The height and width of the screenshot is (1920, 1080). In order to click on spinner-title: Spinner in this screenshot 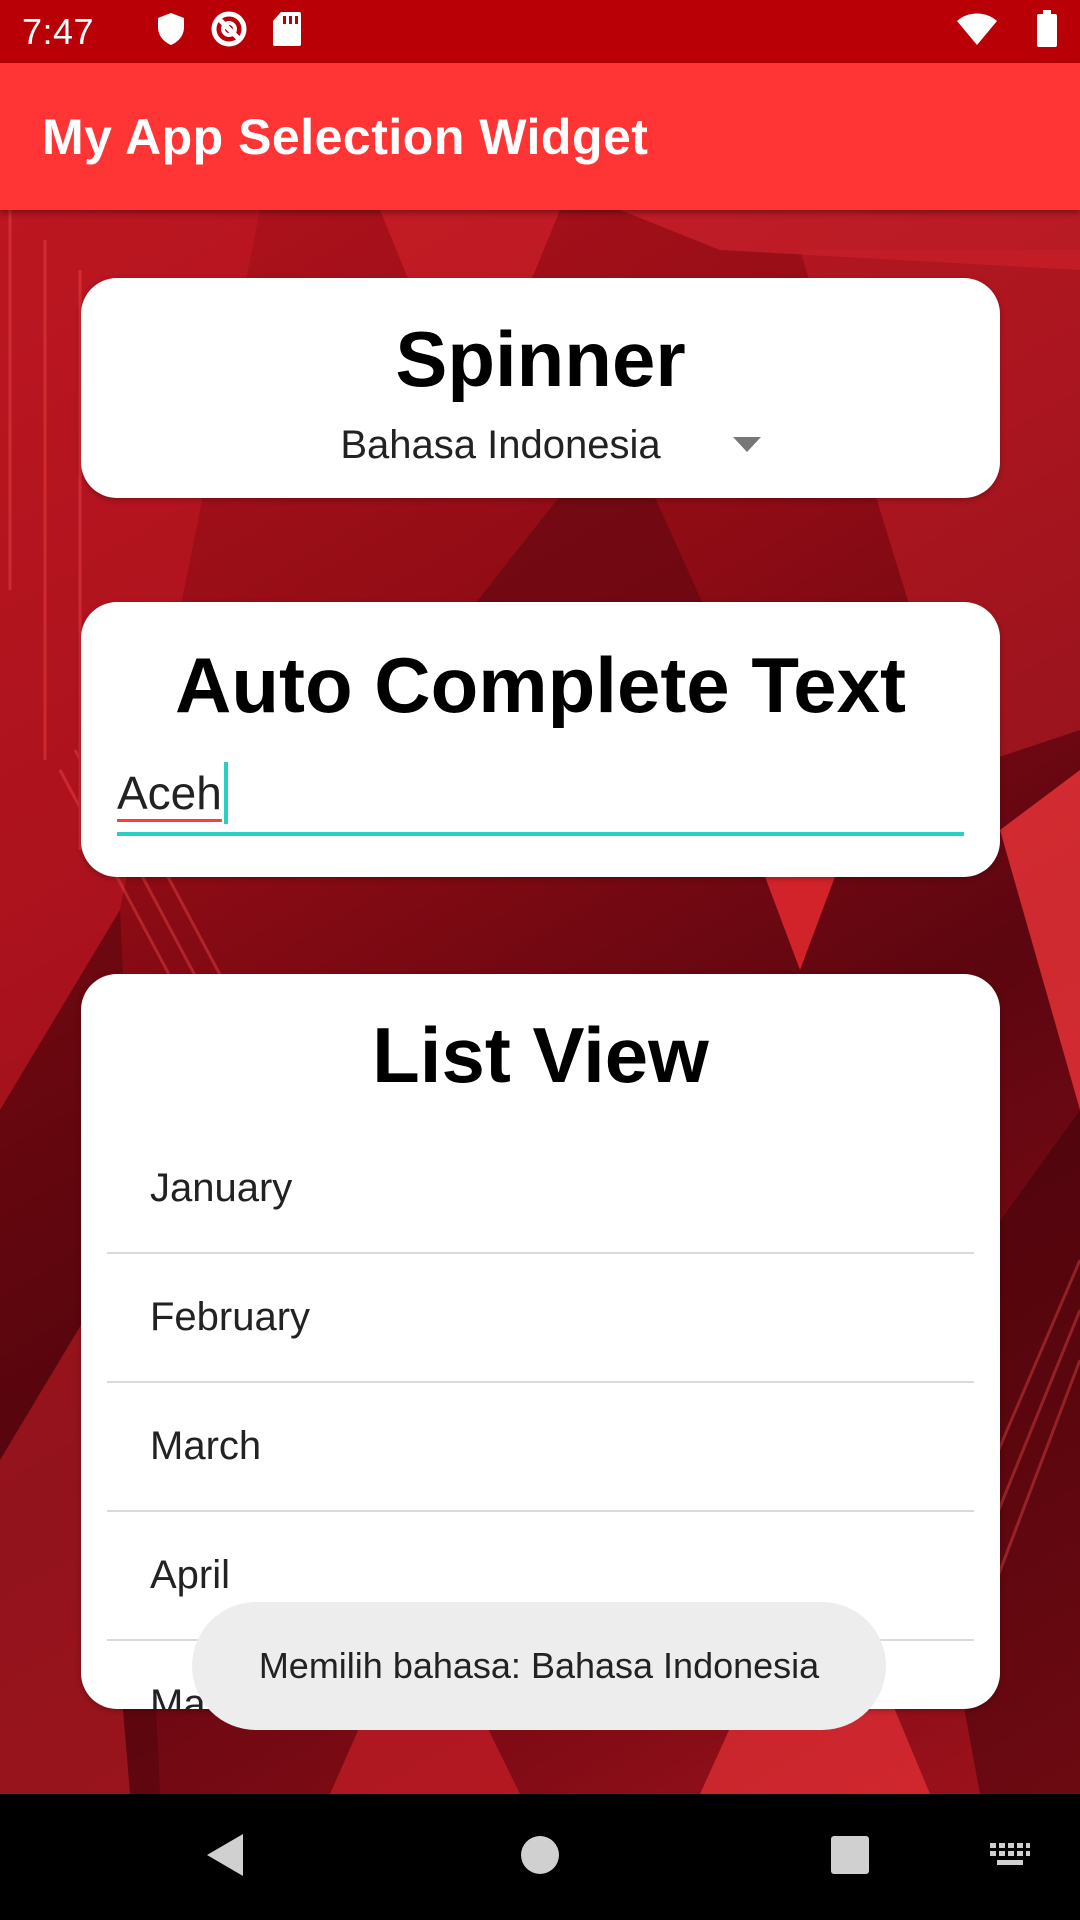, I will do `click(540, 359)`.